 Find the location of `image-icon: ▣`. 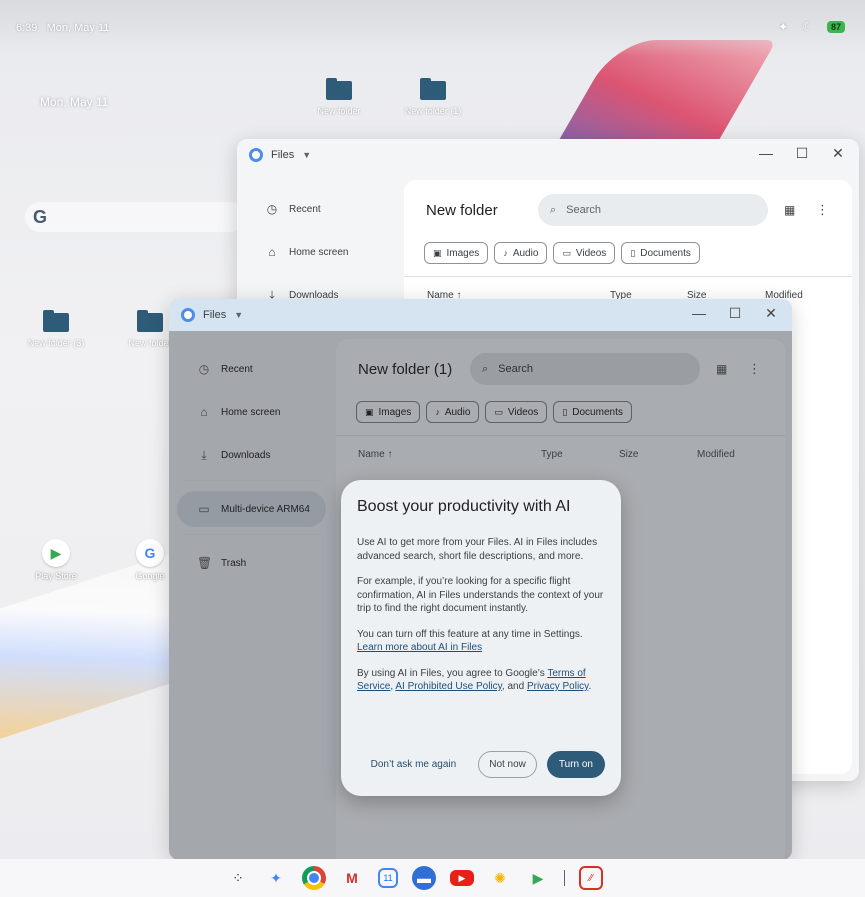

image-icon: ▣ is located at coordinates (369, 411).